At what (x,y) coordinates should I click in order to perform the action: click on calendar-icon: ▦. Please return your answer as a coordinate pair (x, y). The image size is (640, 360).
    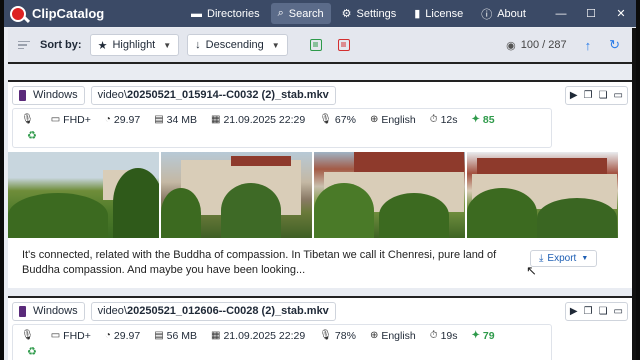
    Looking at the image, I should click on (216, 336).